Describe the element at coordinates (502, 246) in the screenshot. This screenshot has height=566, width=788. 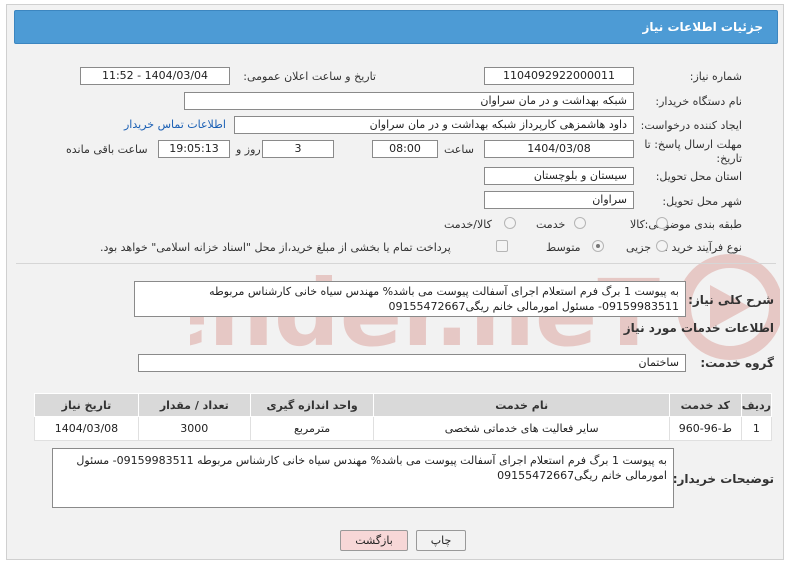
I see `treasury-payment-checkbox` at that location.